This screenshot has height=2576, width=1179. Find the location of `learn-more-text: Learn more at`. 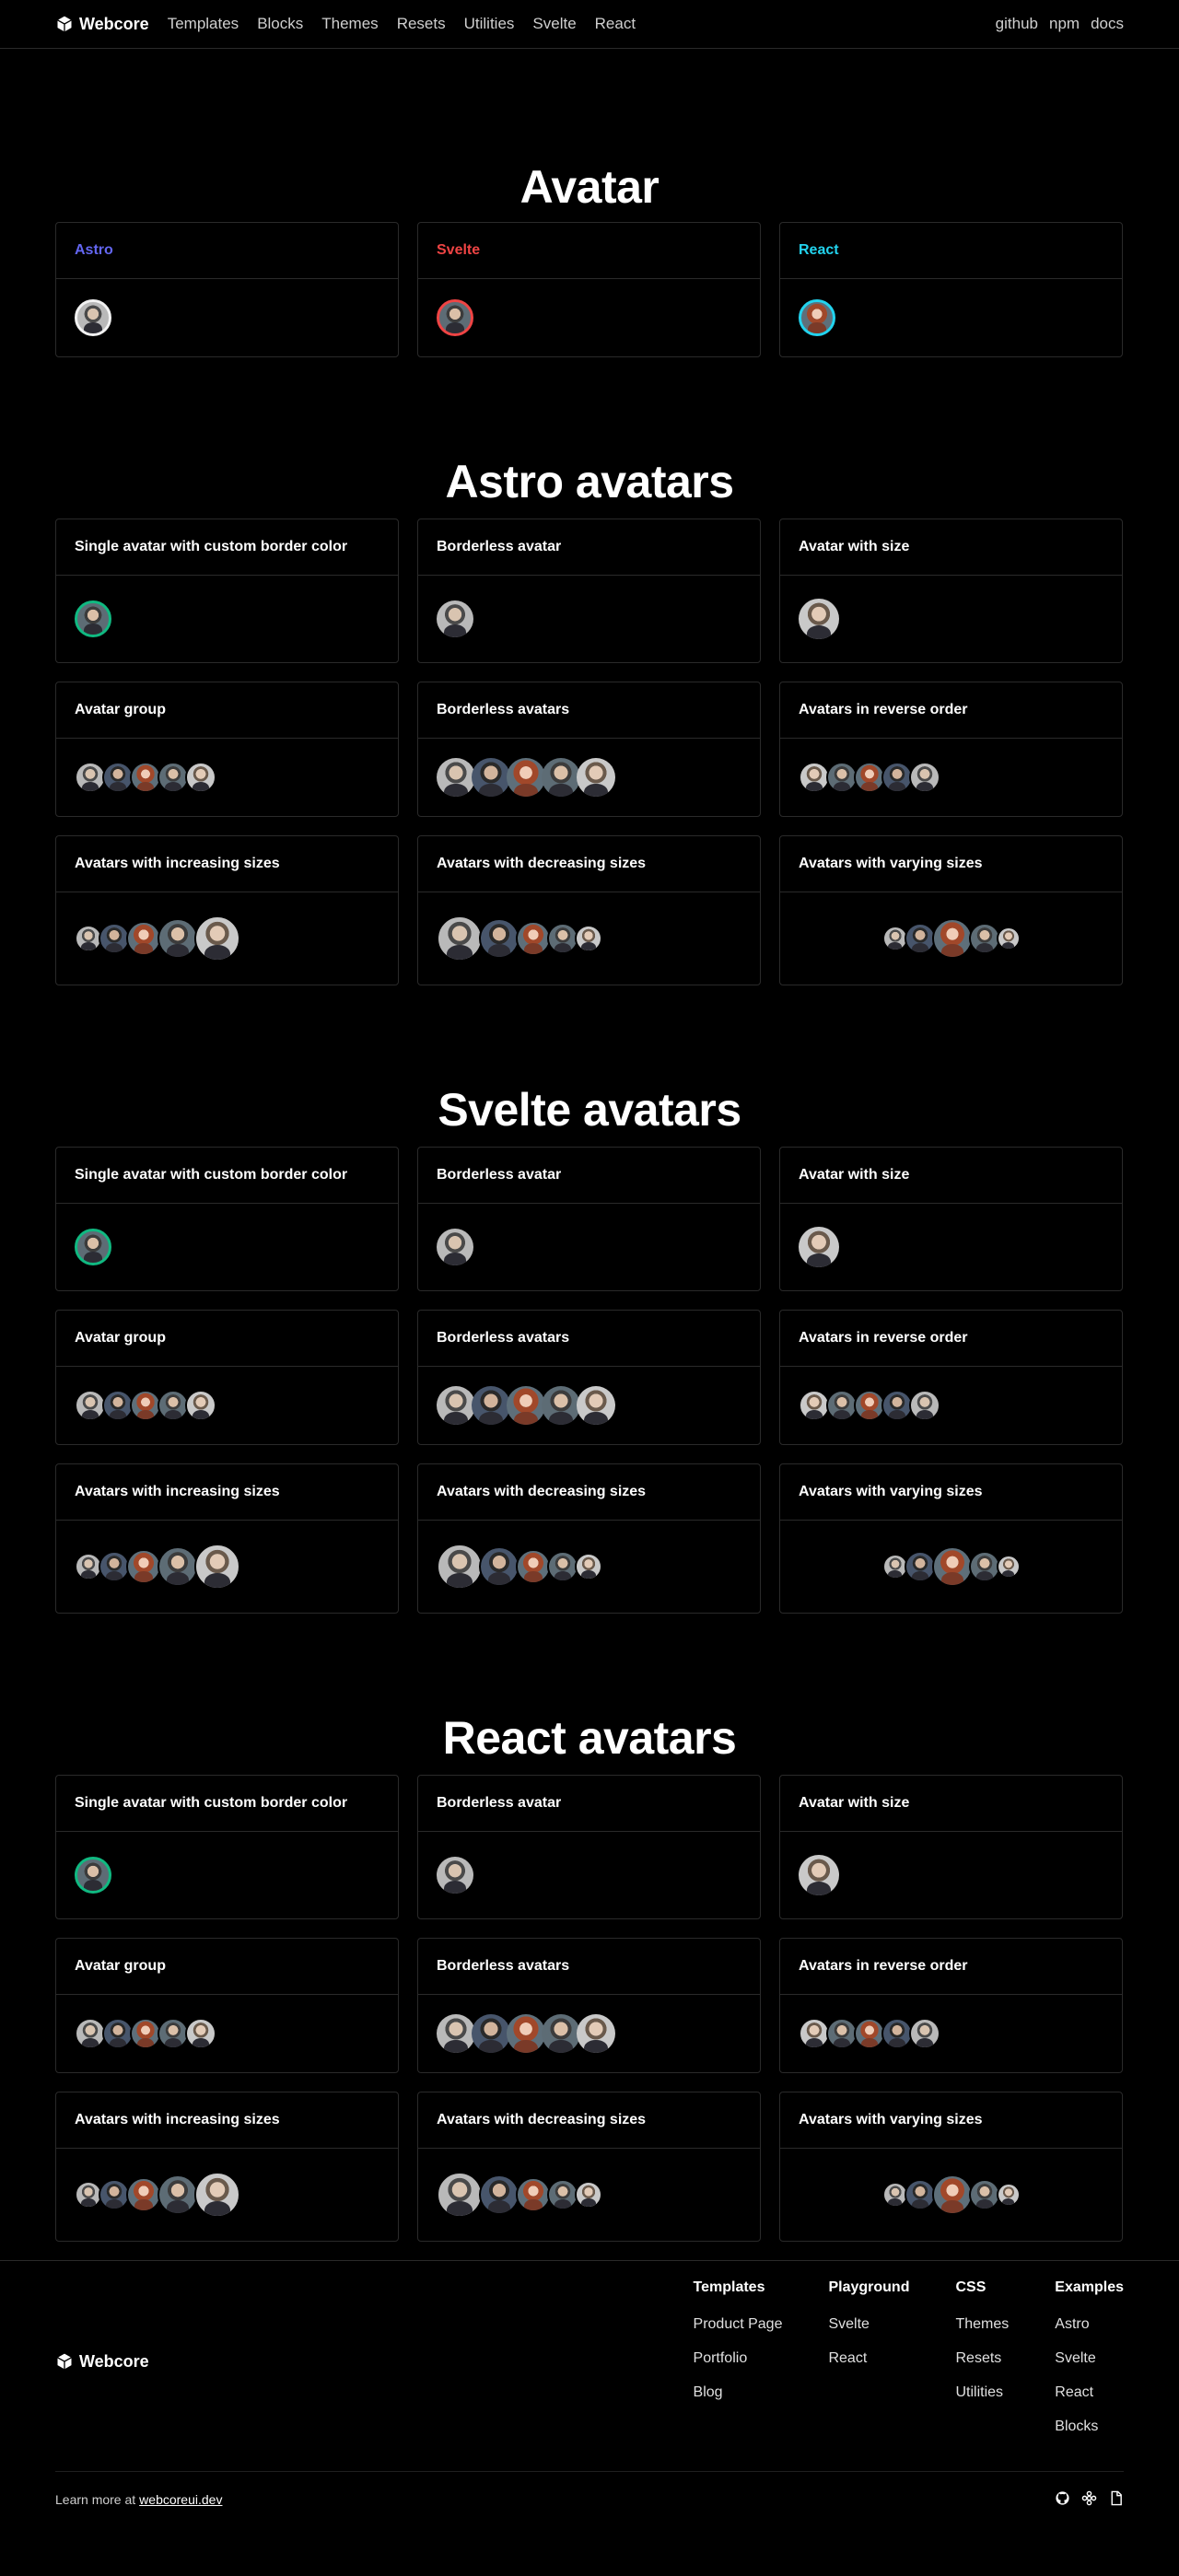

learn-more-text: Learn more at is located at coordinates (95, 2499).